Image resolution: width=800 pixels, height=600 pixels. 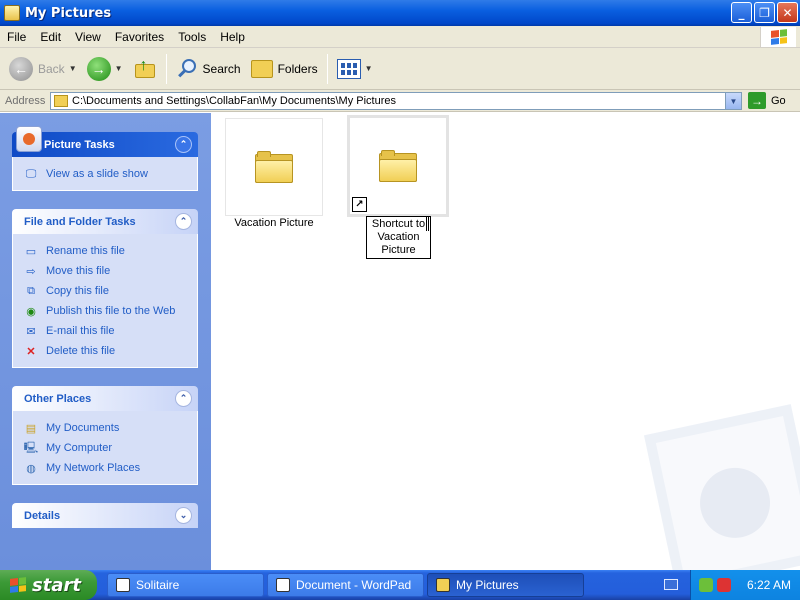 I want to click on picture-tasks-icon, so click(x=29, y=139).